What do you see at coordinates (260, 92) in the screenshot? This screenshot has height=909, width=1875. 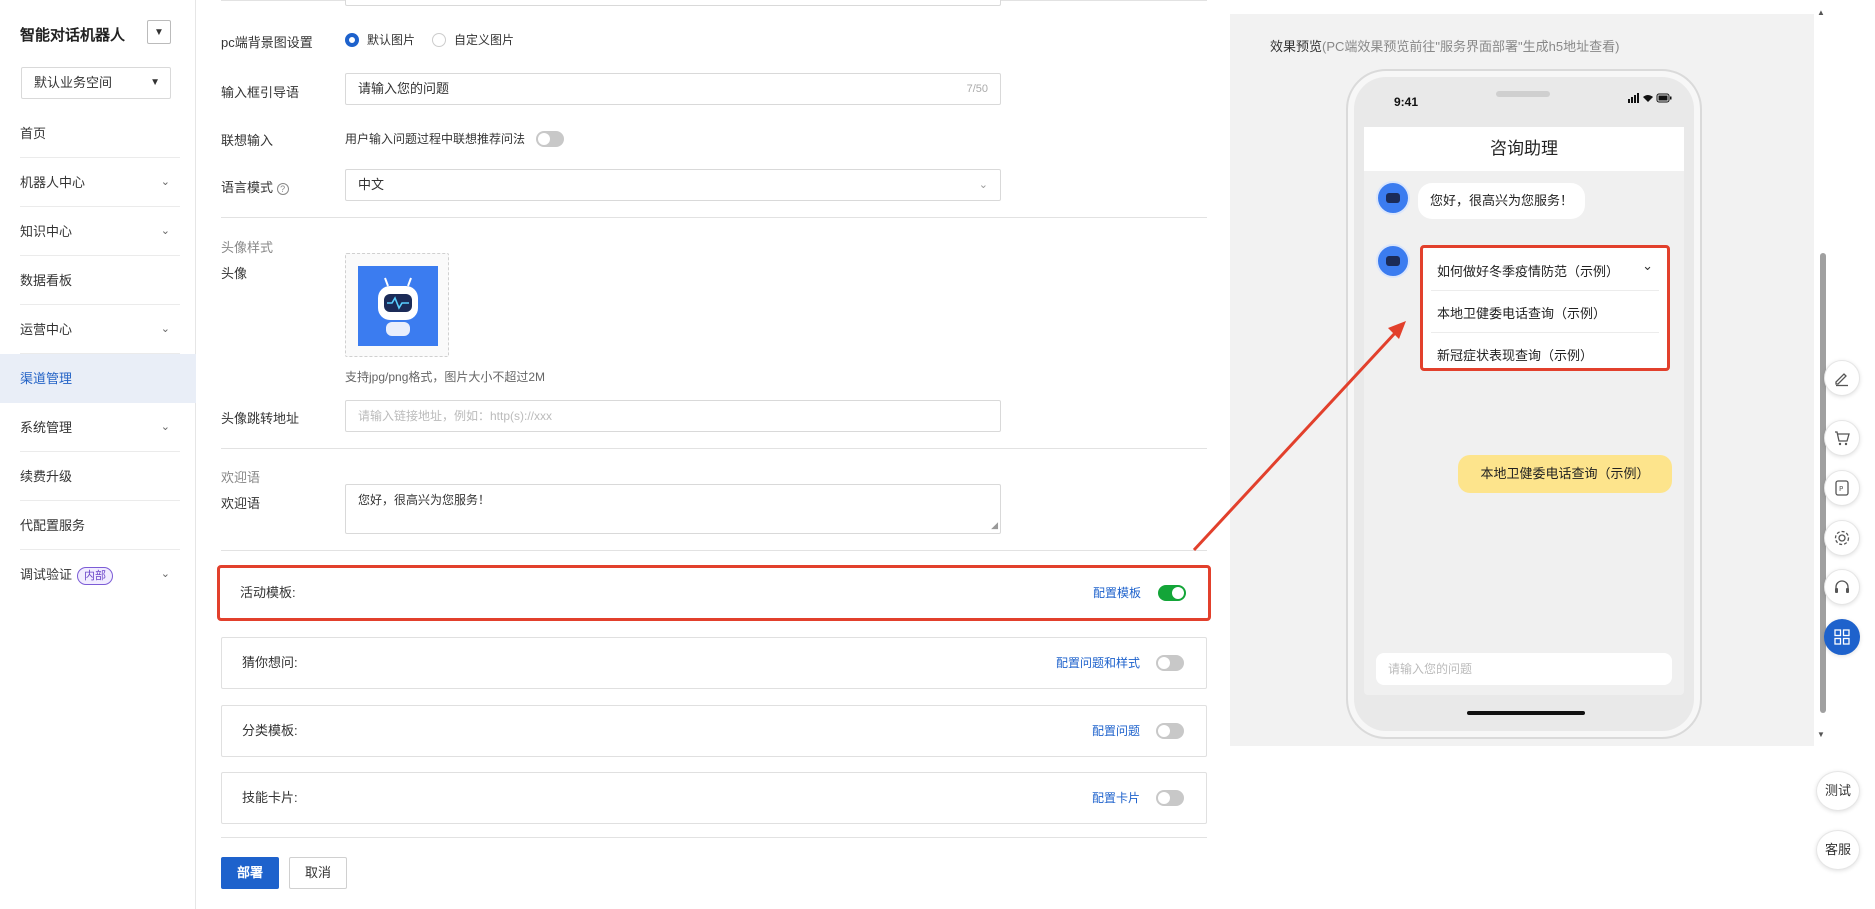 I see `guide-label: 输入框引导语` at bounding box center [260, 92].